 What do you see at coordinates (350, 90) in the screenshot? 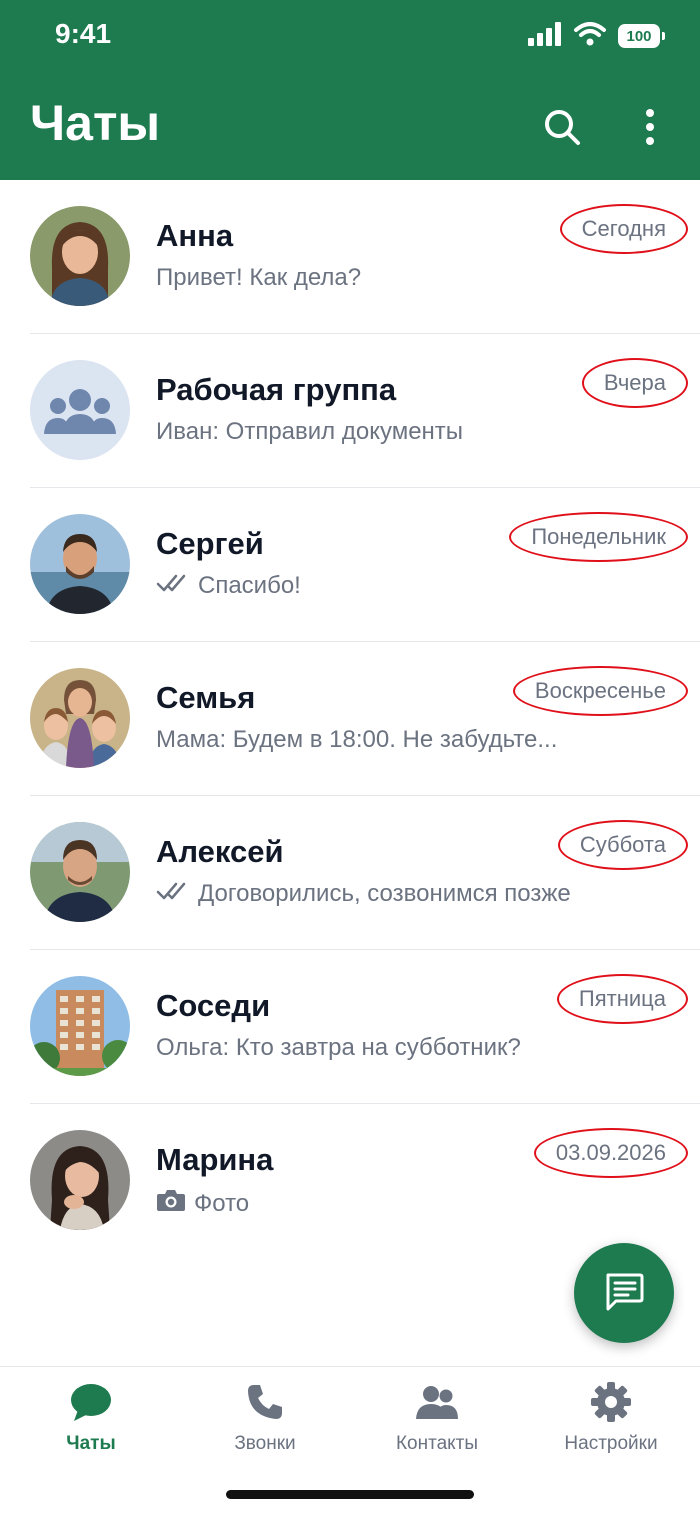
I see `app-header: 9:41 100 Чаты` at bounding box center [350, 90].